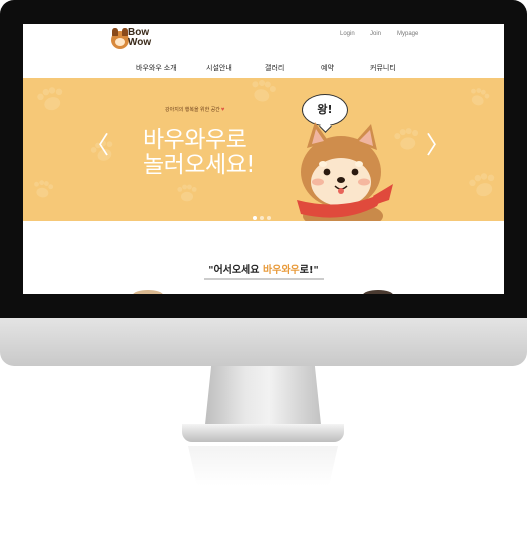 Image resolution: width=527 pixels, height=534 pixels. Describe the element at coordinates (97, 145) in the screenshot. I see `prev-slide-arrow-icon: 〈` at that location.